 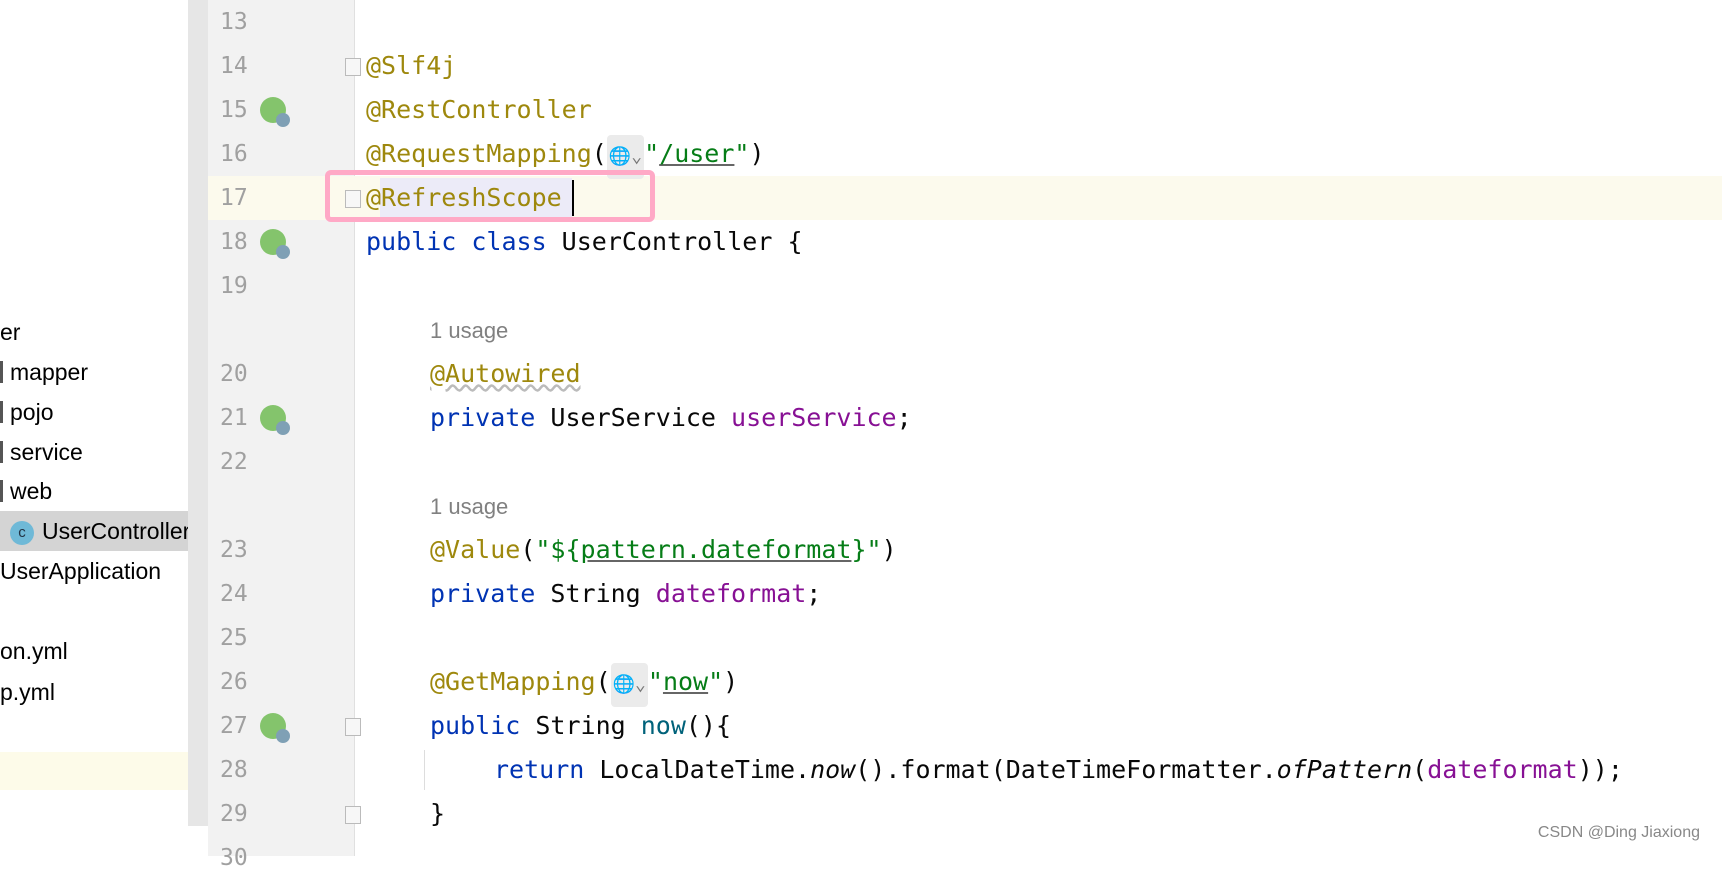 What do you see at coordinates (708, 725) in the screenshot?
I see `code-token: (){` at bounding box center [708, 725].